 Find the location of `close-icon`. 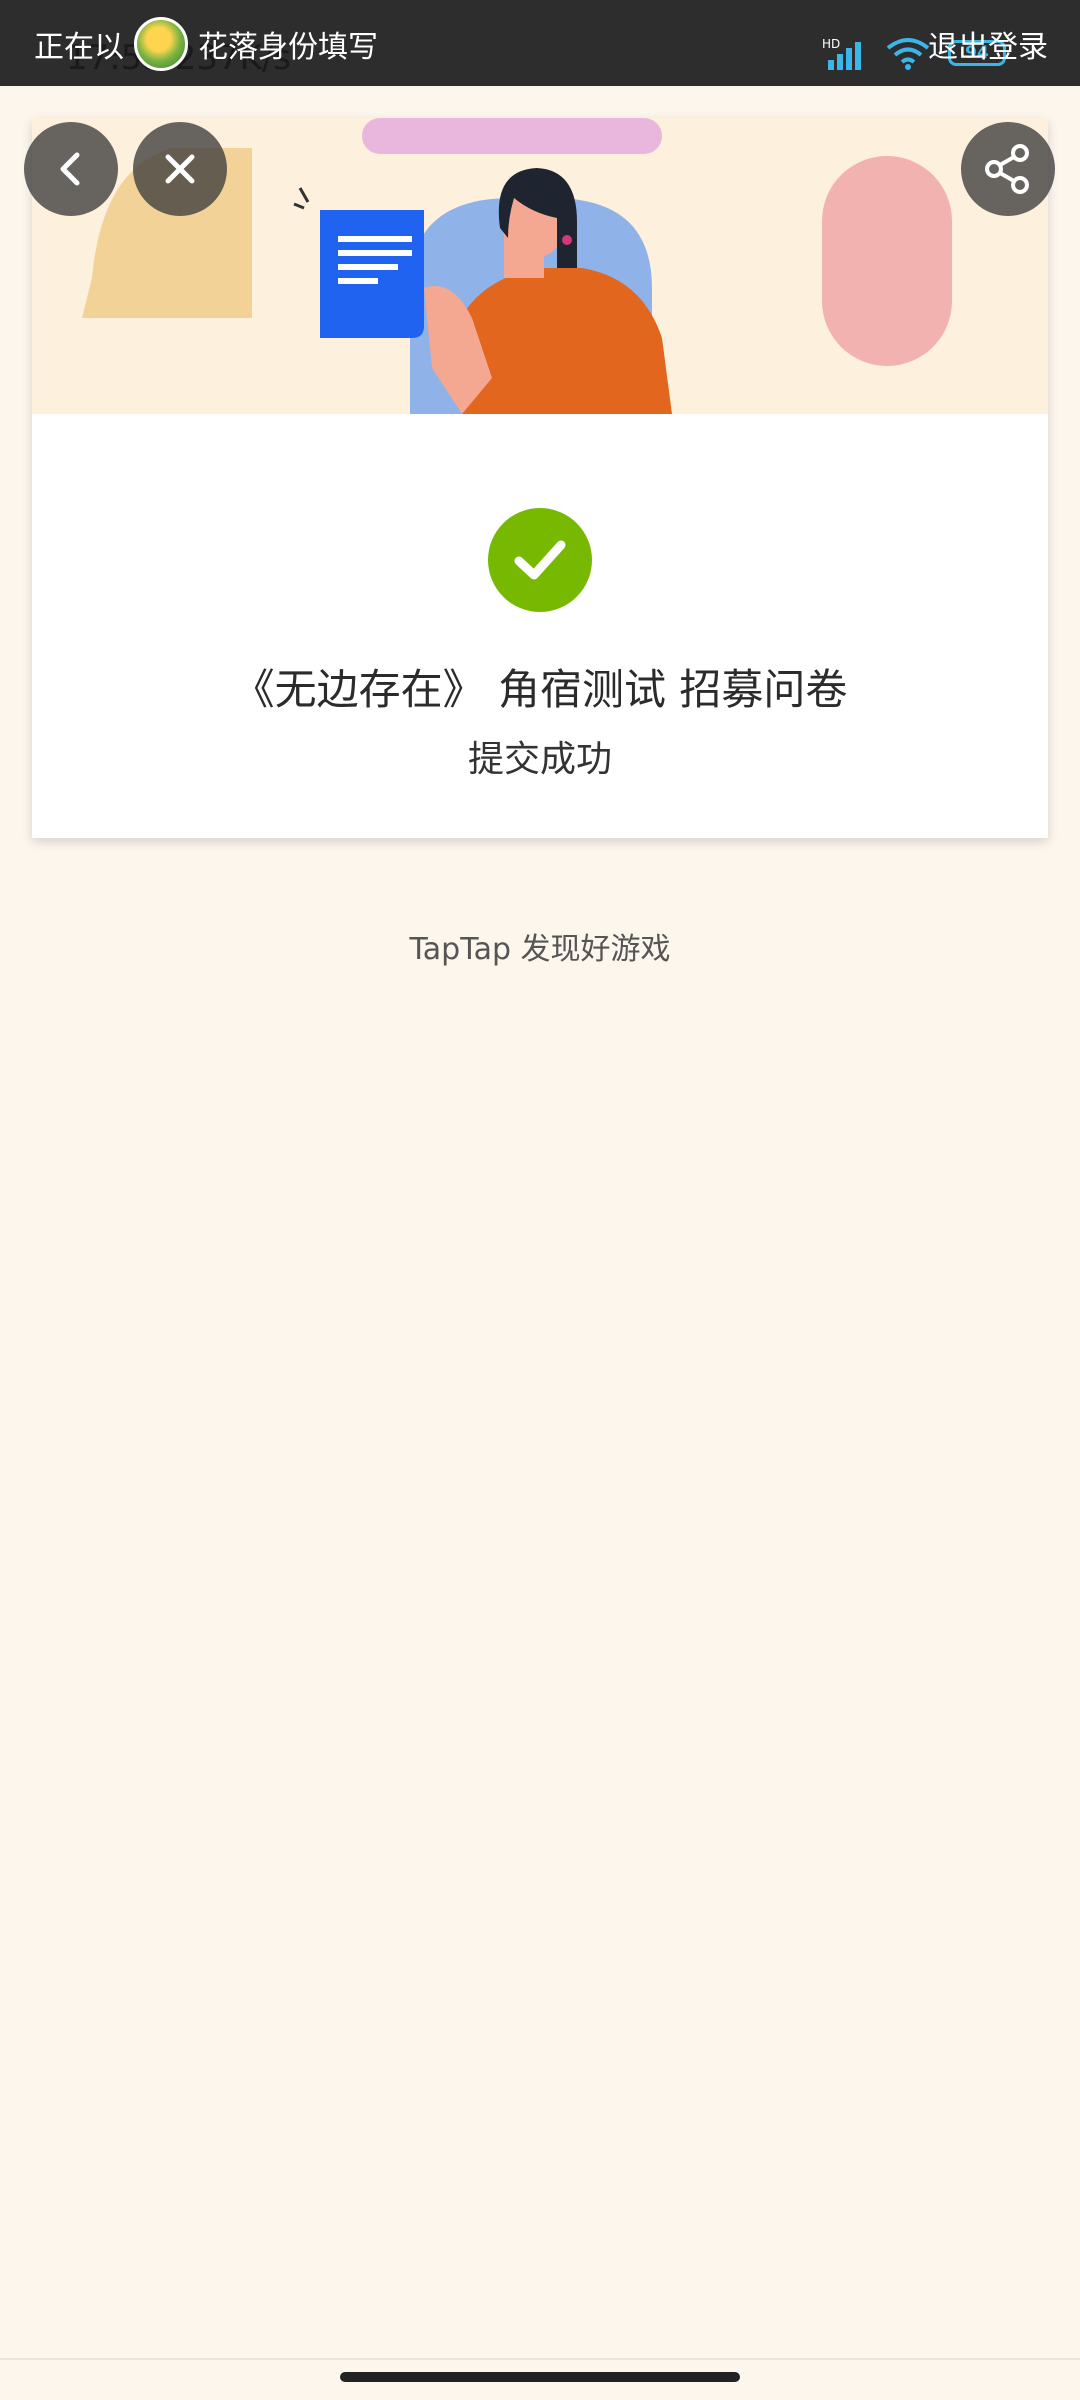

close-icon is located at coordinates (180, 169).